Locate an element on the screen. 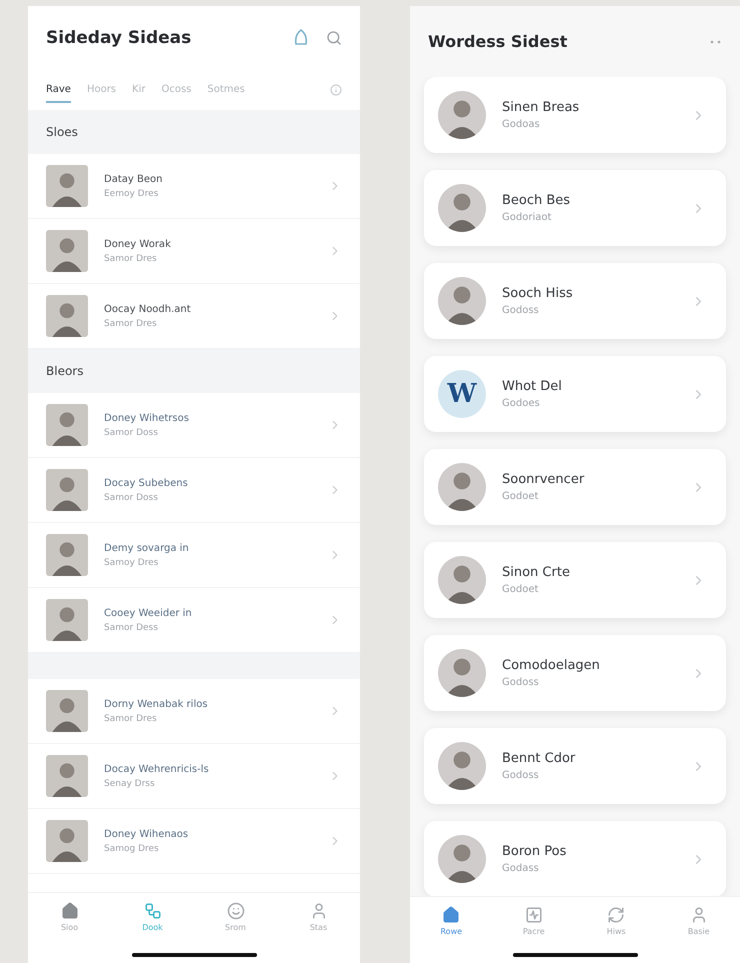  contact-subtitle: Godass is located at coordinates (521, 868).